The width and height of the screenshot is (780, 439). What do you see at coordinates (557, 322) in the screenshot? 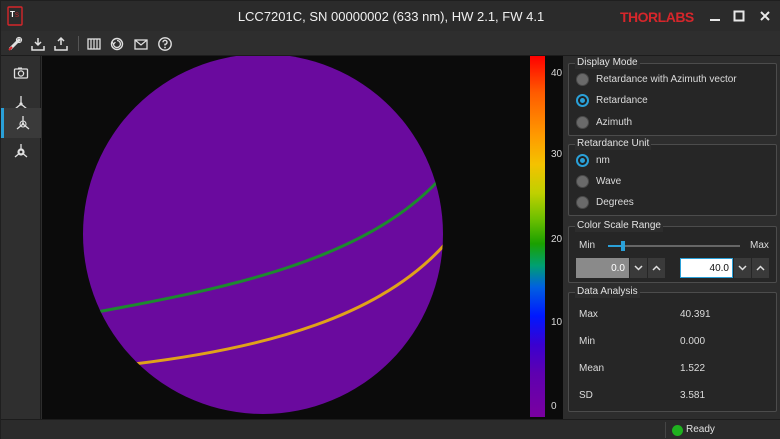
I see `colorbar-tick-10: 10` at bounding box center [557, 322].